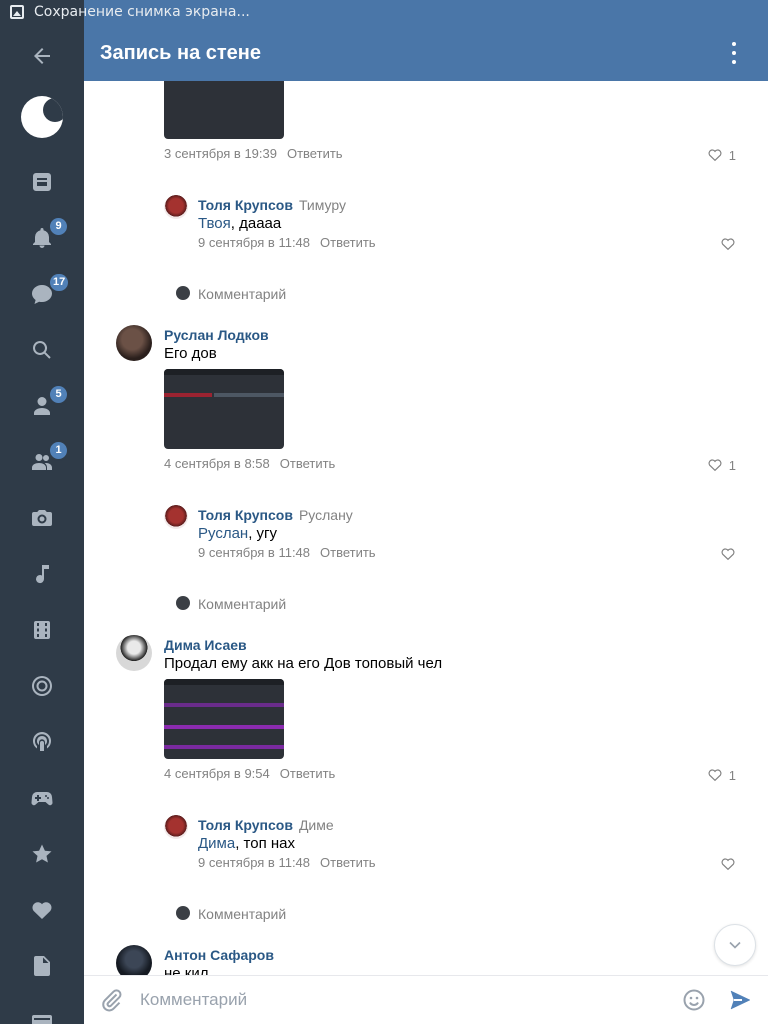  I want to click on notifications-badge: 9, so click(58, 226).